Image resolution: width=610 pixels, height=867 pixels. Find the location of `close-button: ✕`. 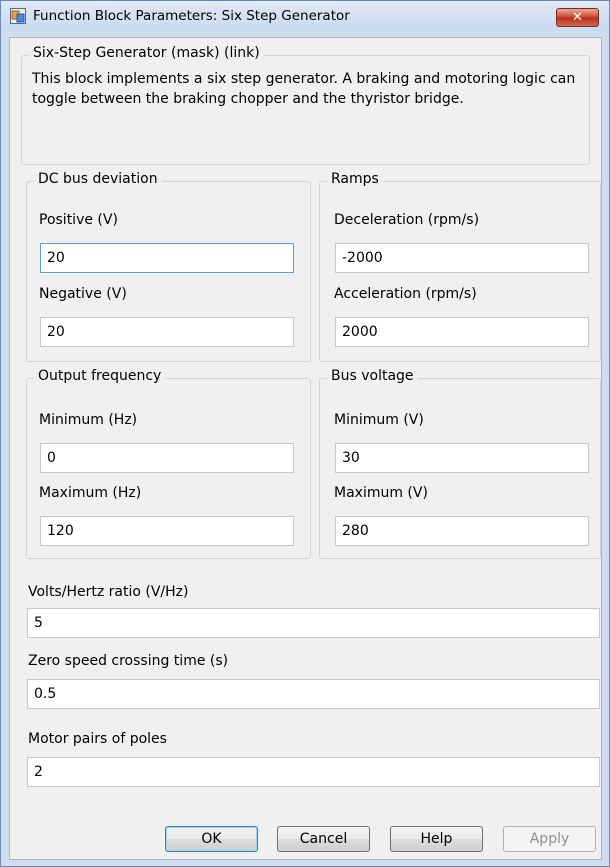

close-button: ✕ is located at coordinates (577, 17).